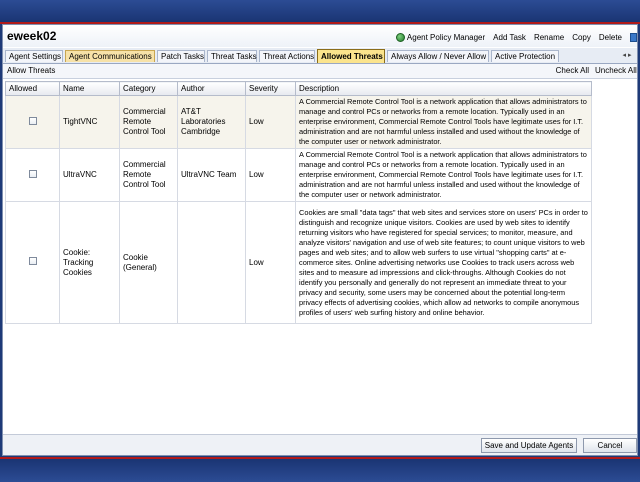 This screenshot has height=482, width=640. What do you see at coordinates (32, 88) in the screenshot?
I see `column-header-allowed: Allowed` at bounding box center [32, 88].